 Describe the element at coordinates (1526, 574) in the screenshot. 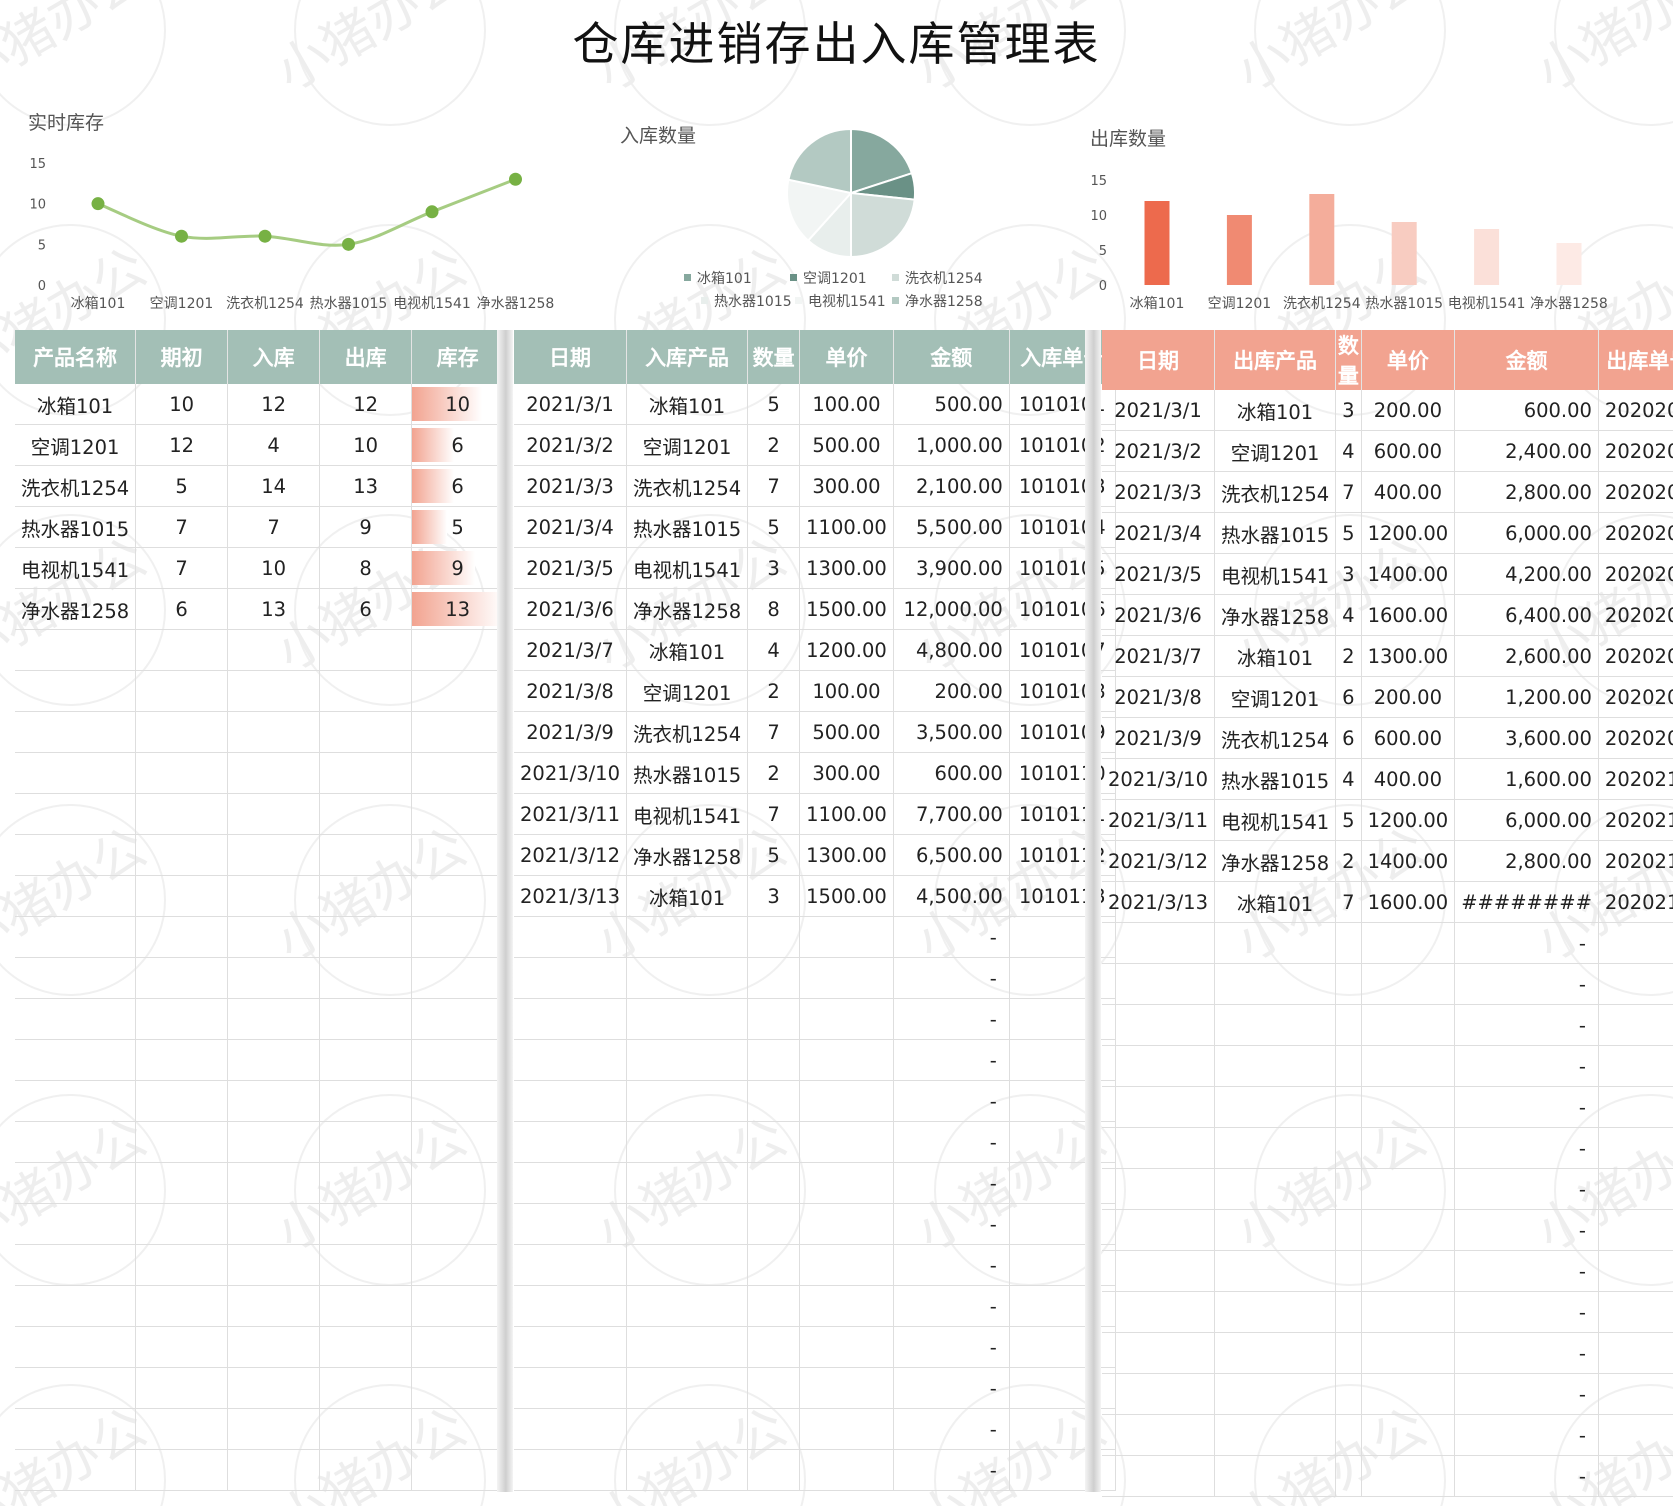

I see `table-cell: 4,200.00` at that location.